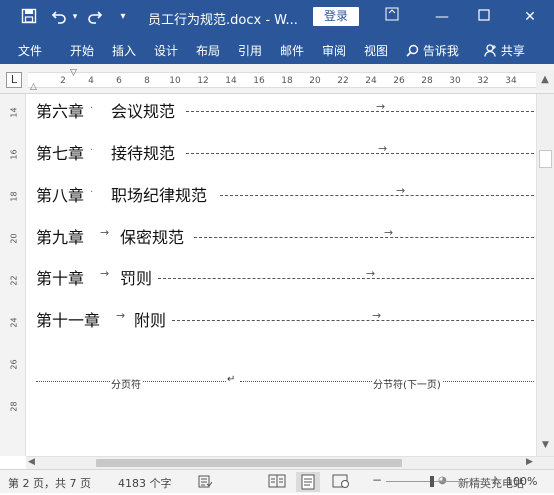 This screenshot has width=554, height=495. Describe the element at coordinates (205, 20) in the screenshot. I see `doc-title: 员工行为规范.docx` at that location.